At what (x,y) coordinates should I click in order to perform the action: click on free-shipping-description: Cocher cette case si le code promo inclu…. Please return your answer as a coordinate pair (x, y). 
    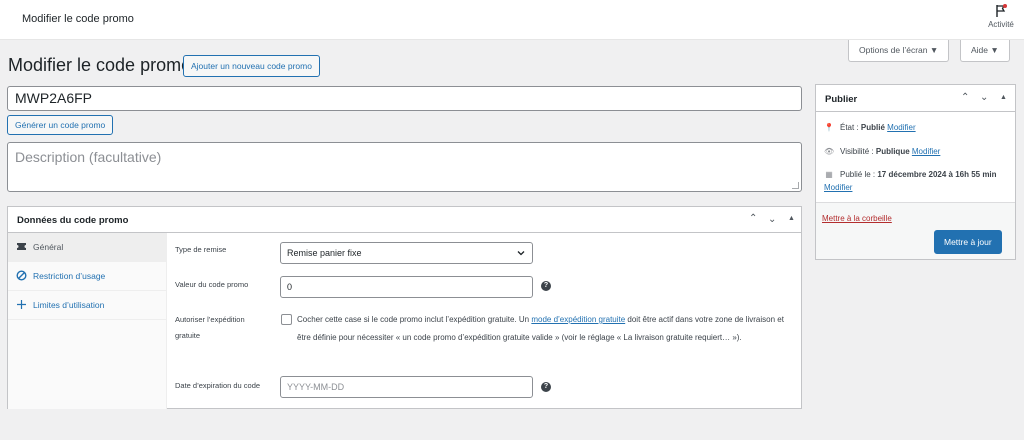
    Looking at the image, I should click on (543, 328).